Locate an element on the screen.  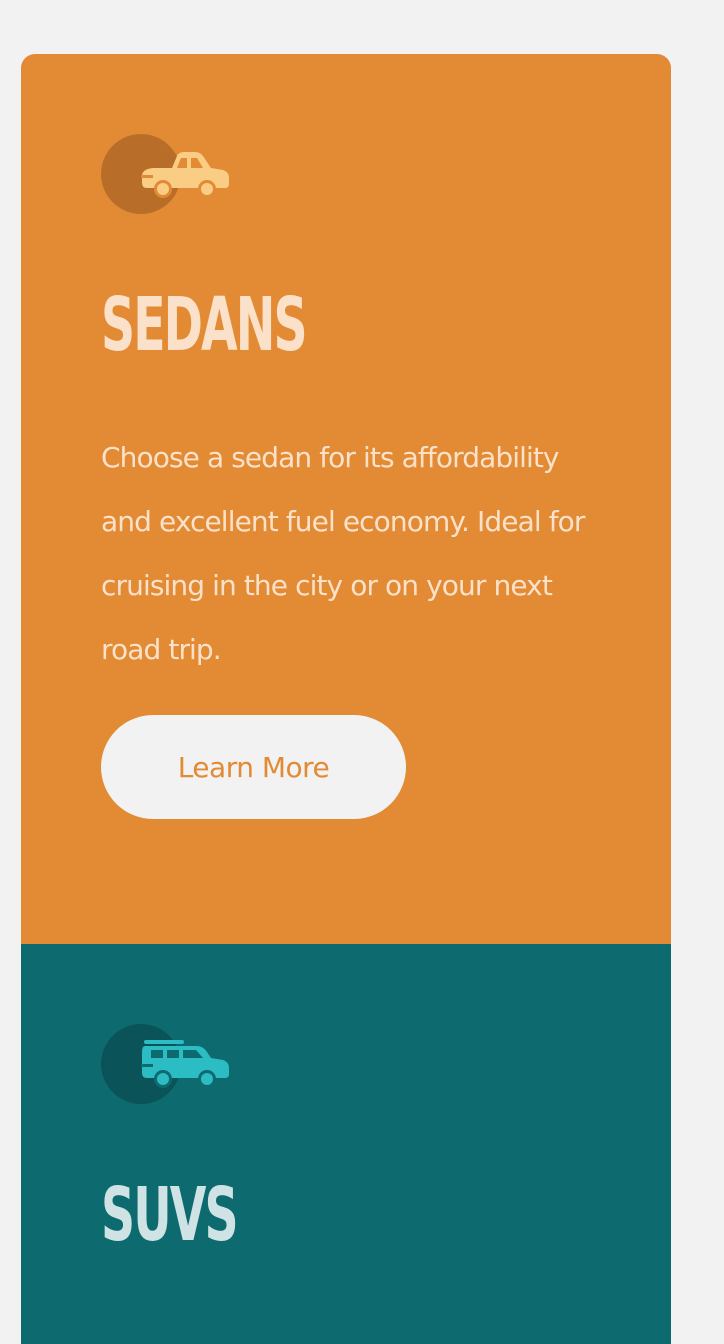
suvs-icon-badge is located at coordinates (171, 1064).